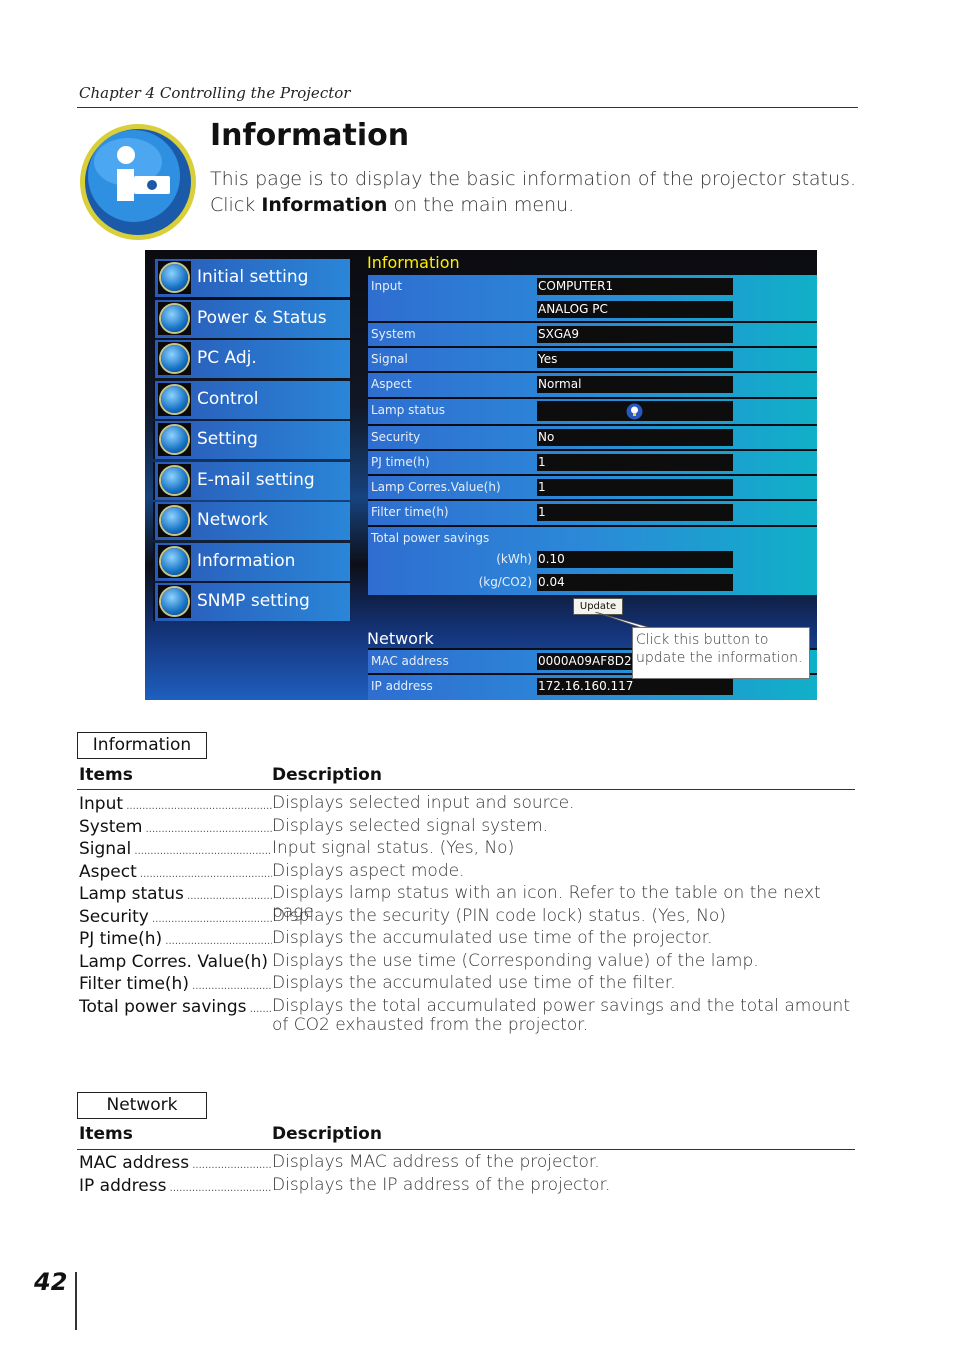  I want to click on label: IP address, so click(402, 686).